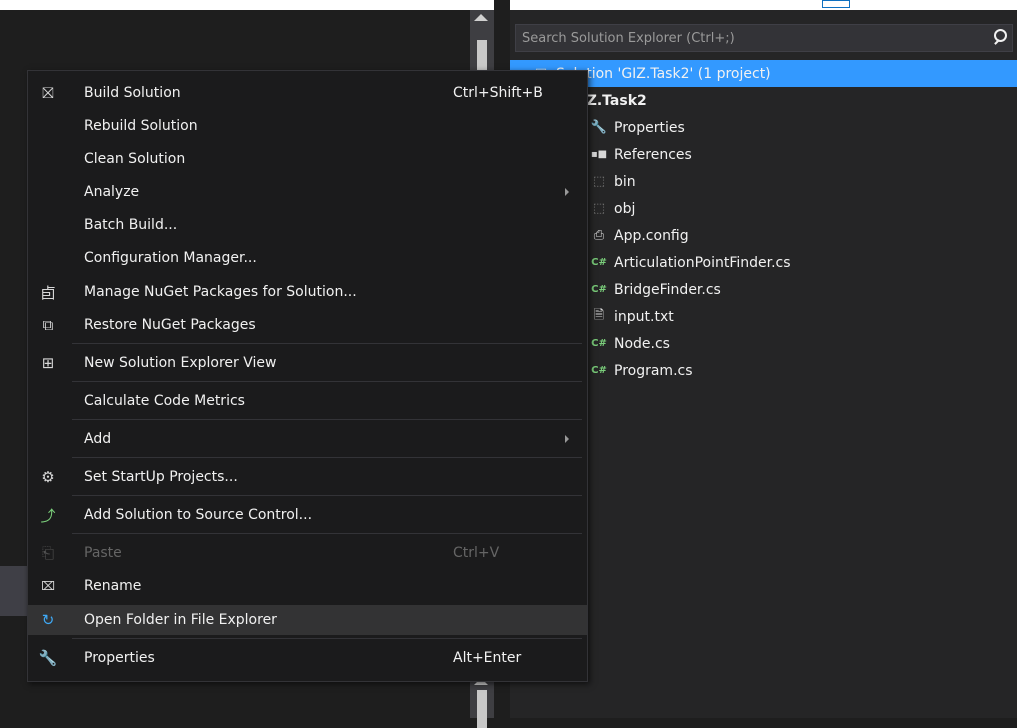  What do you see at coordinates (307, 363) in the screenshot?
I see `menu-new-explorer-view: ⊞ New Solution Explorer View` at bounding box center [307, 363].